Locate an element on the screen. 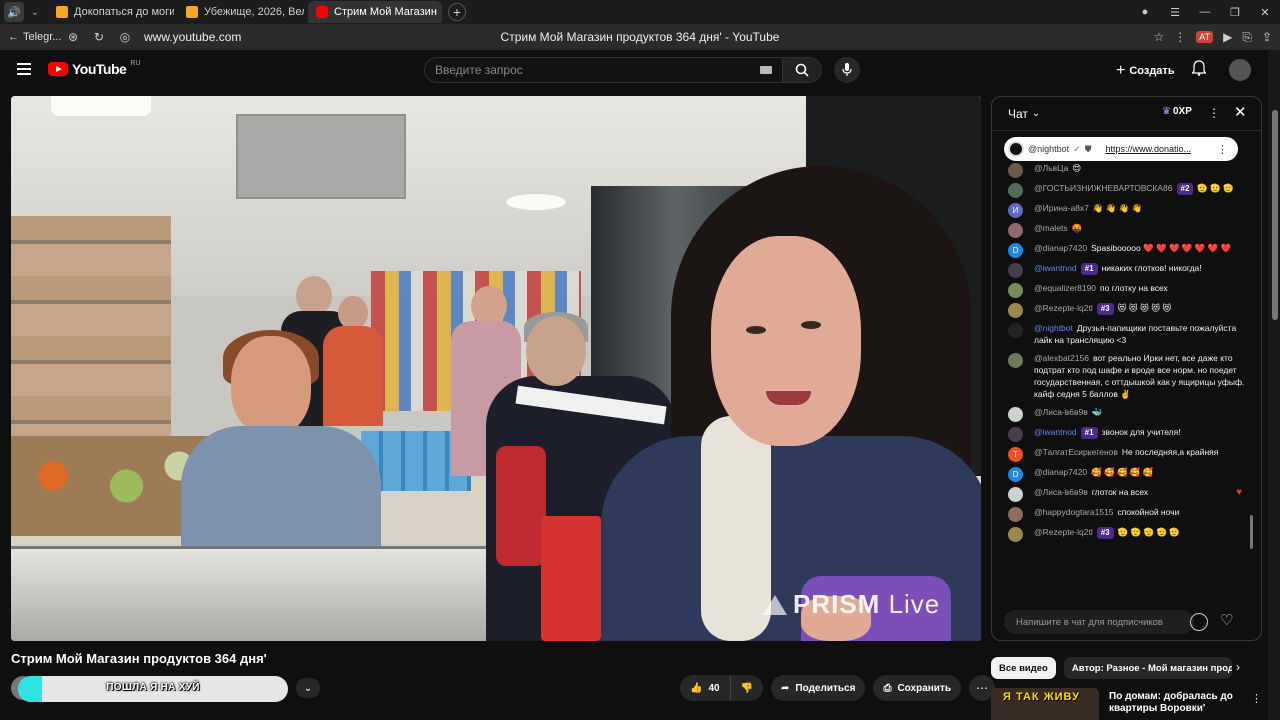 The height and width of the screenshot is (720, 1280). media-icon: ▶ is located at coordinates (1227, 37).